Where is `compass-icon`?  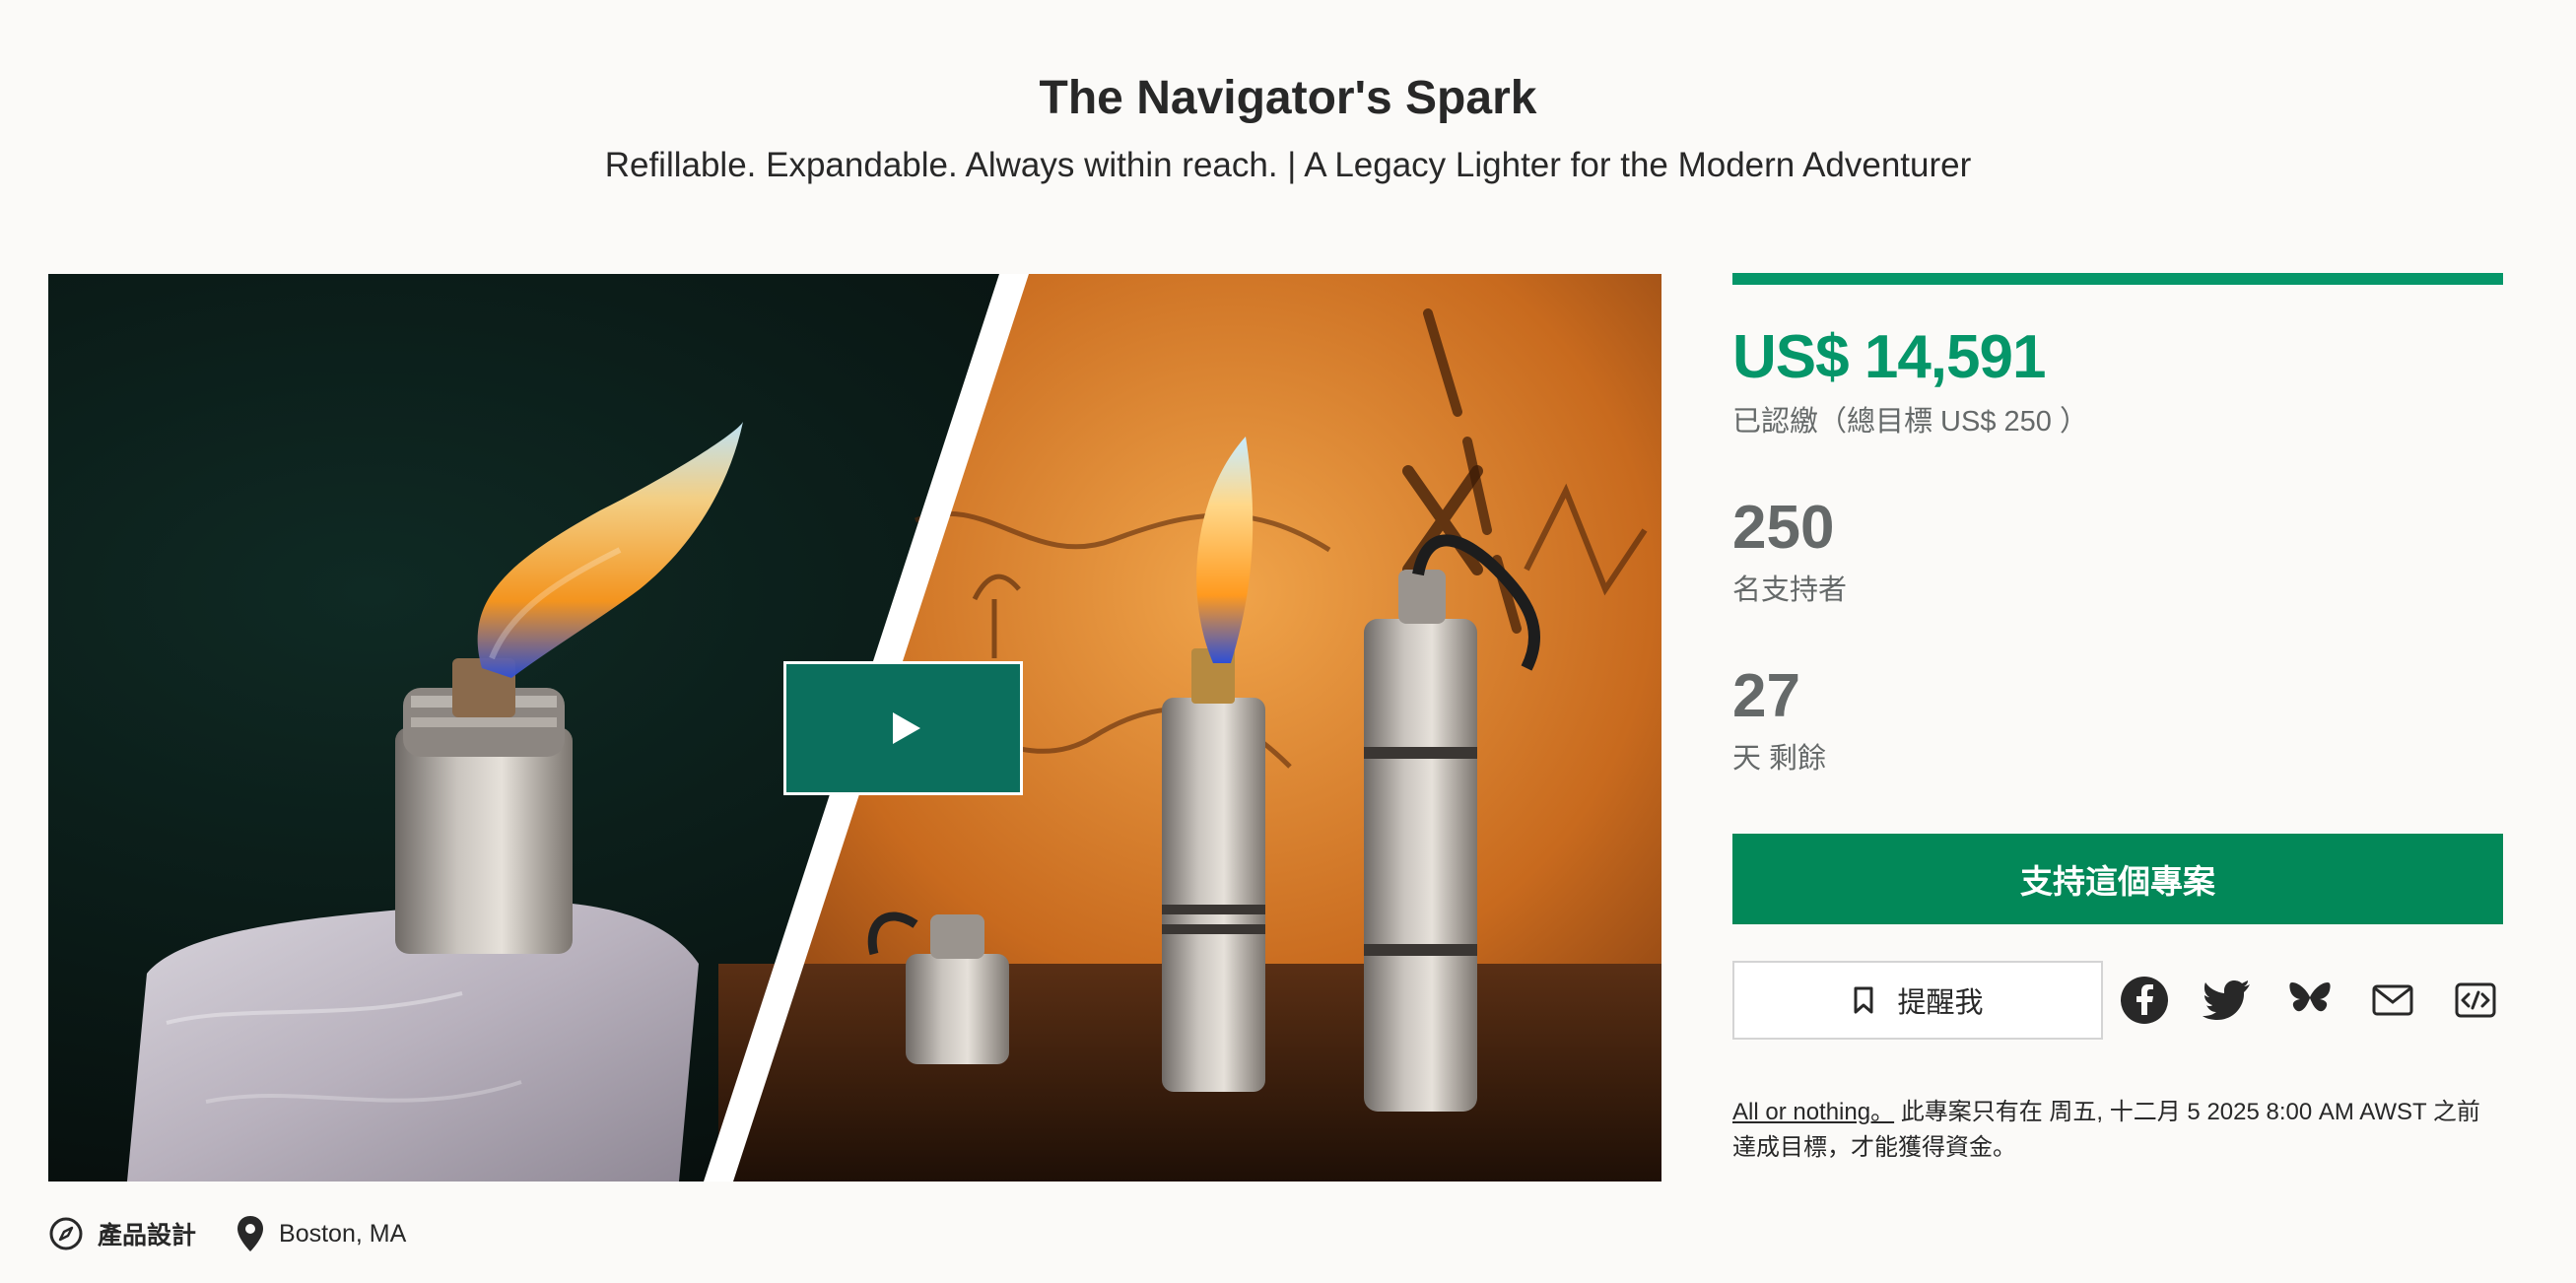 compass-icon is located at coordinates (66, 1233).